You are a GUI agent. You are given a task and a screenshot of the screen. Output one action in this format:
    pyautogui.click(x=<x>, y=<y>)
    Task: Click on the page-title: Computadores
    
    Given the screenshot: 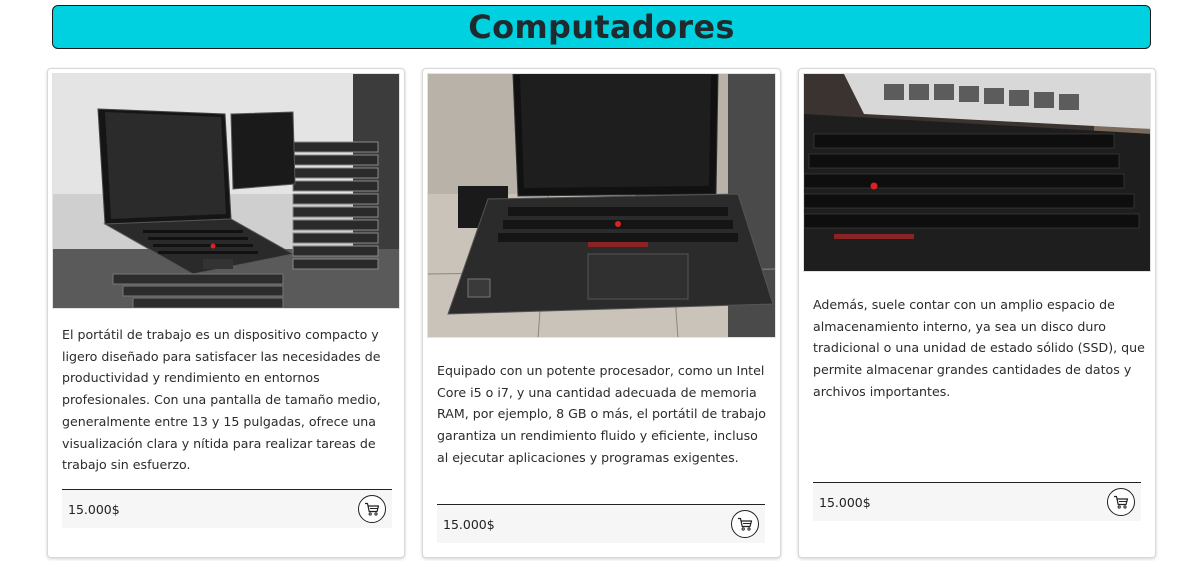 What is the action you would take?
    pyautogui.click(x=601, y=27)
    